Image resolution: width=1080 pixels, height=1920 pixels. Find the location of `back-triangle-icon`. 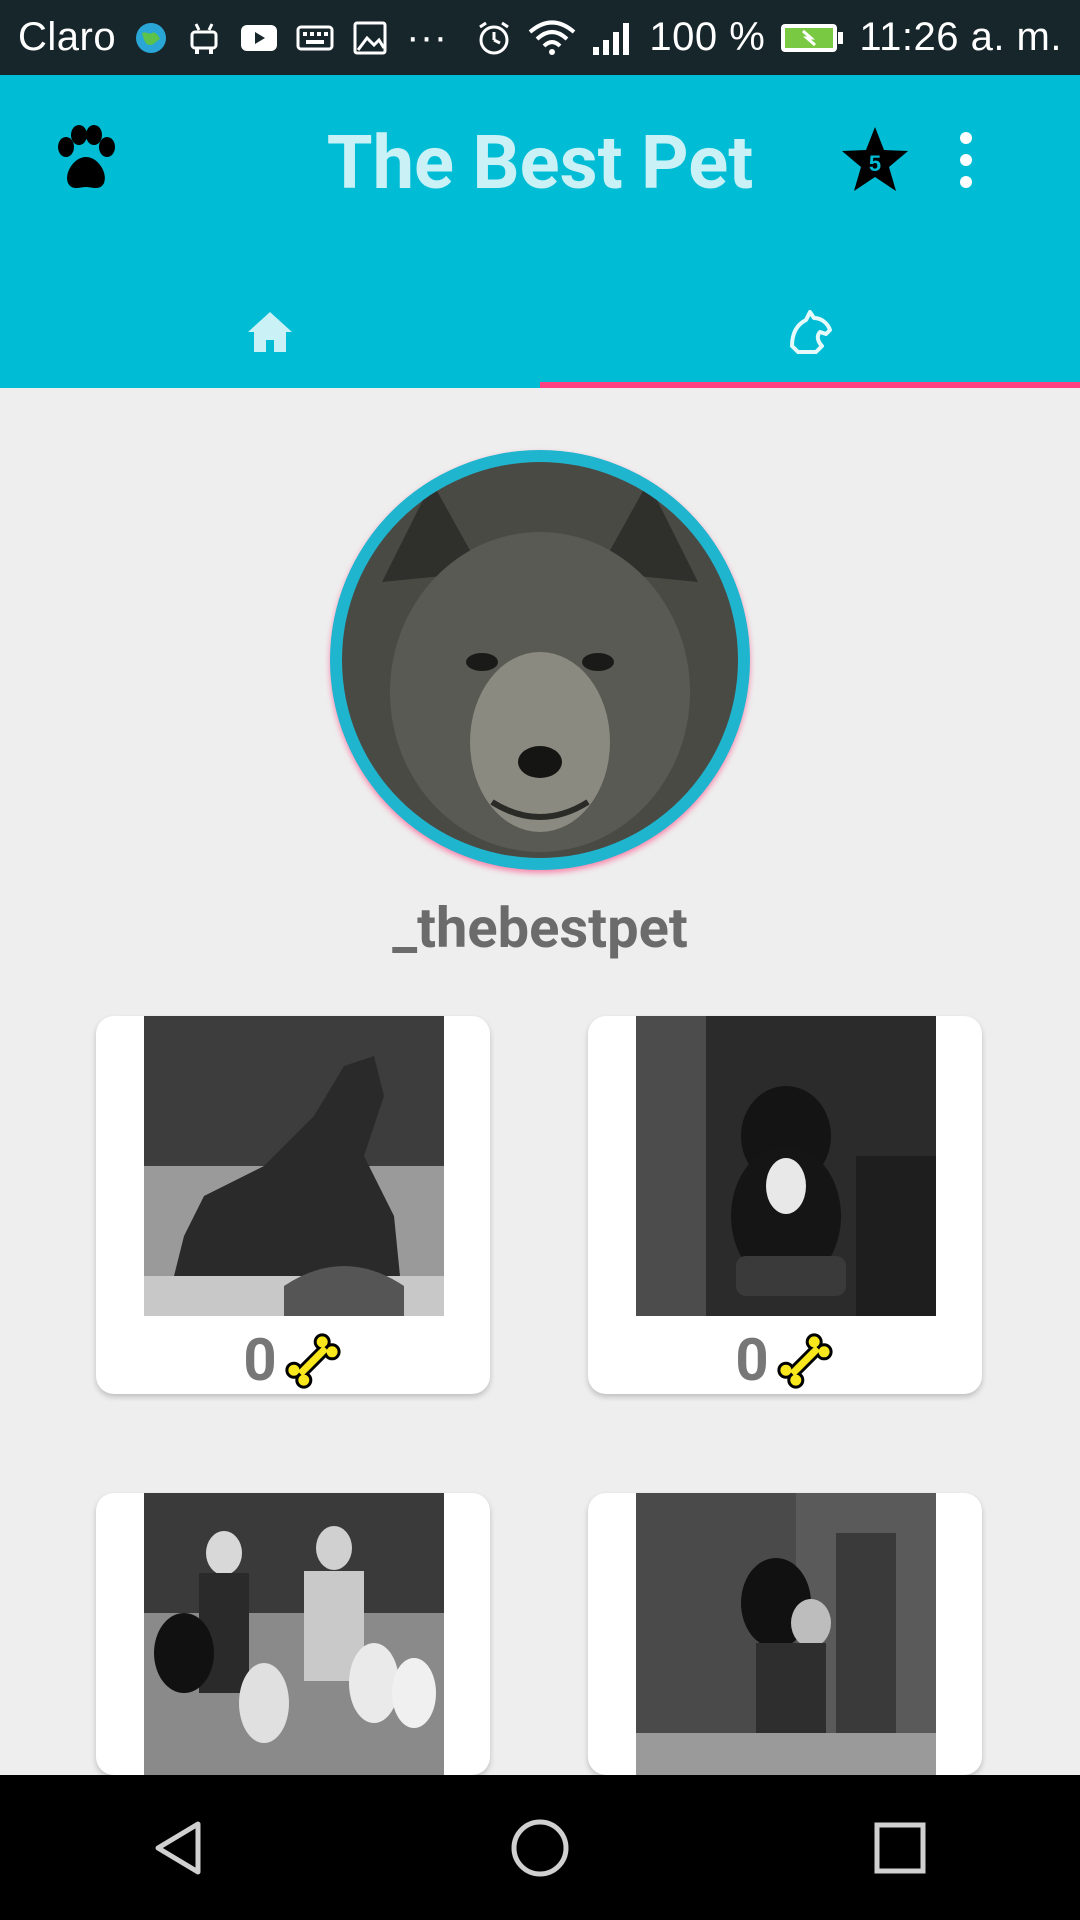

back-triangle-icon is located at coordinates (178, 1847).